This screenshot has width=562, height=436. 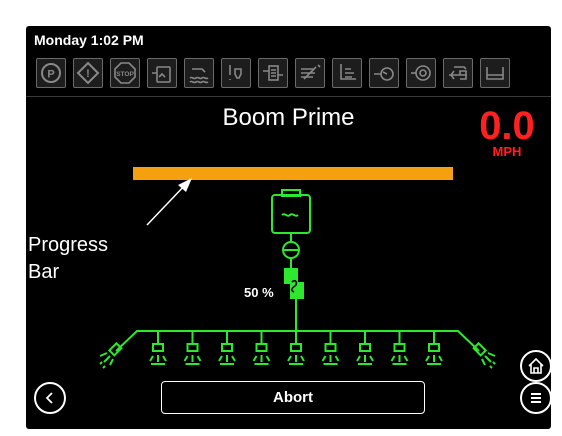 I want to click on left-end-nozzle-icon, so click(x=111, y=355).